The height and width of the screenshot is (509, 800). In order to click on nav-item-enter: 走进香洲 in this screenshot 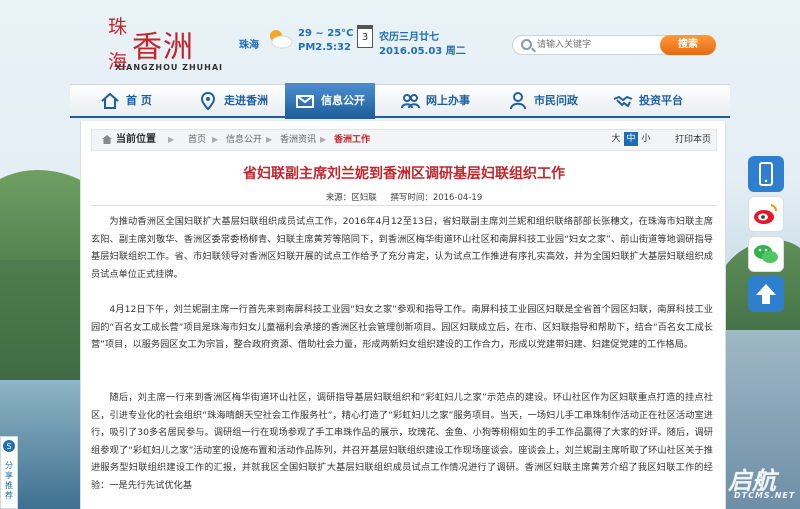, I will do `click(233, 101)`.